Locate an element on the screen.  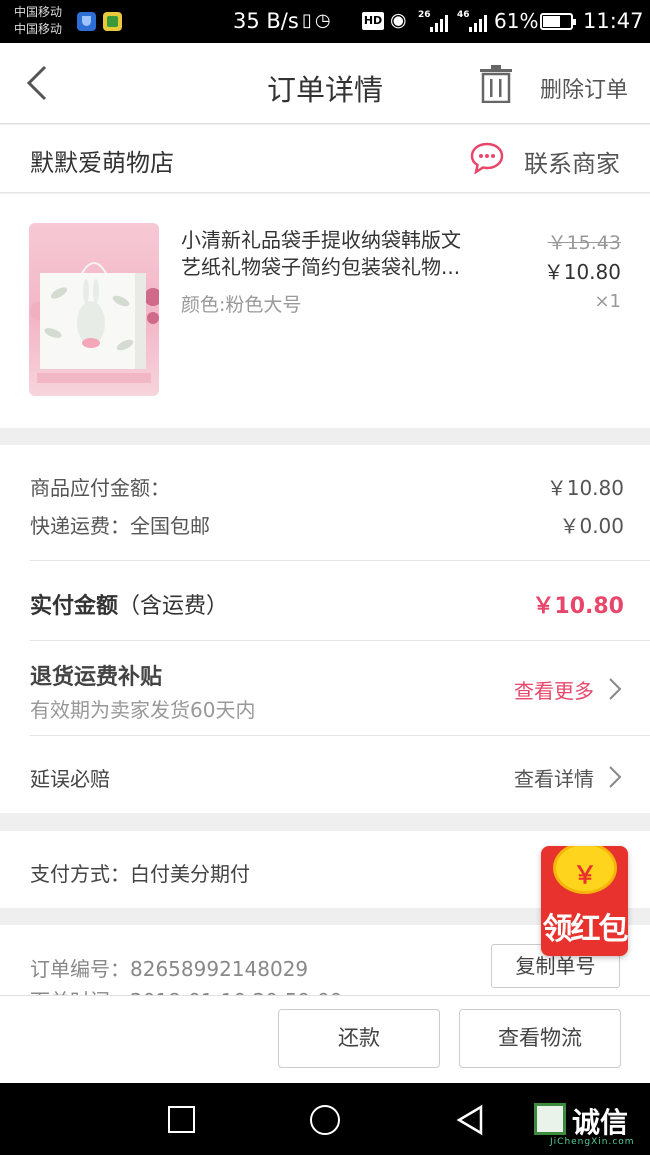
vibrate-icon: ▯ is located at coordinates (308, 20).